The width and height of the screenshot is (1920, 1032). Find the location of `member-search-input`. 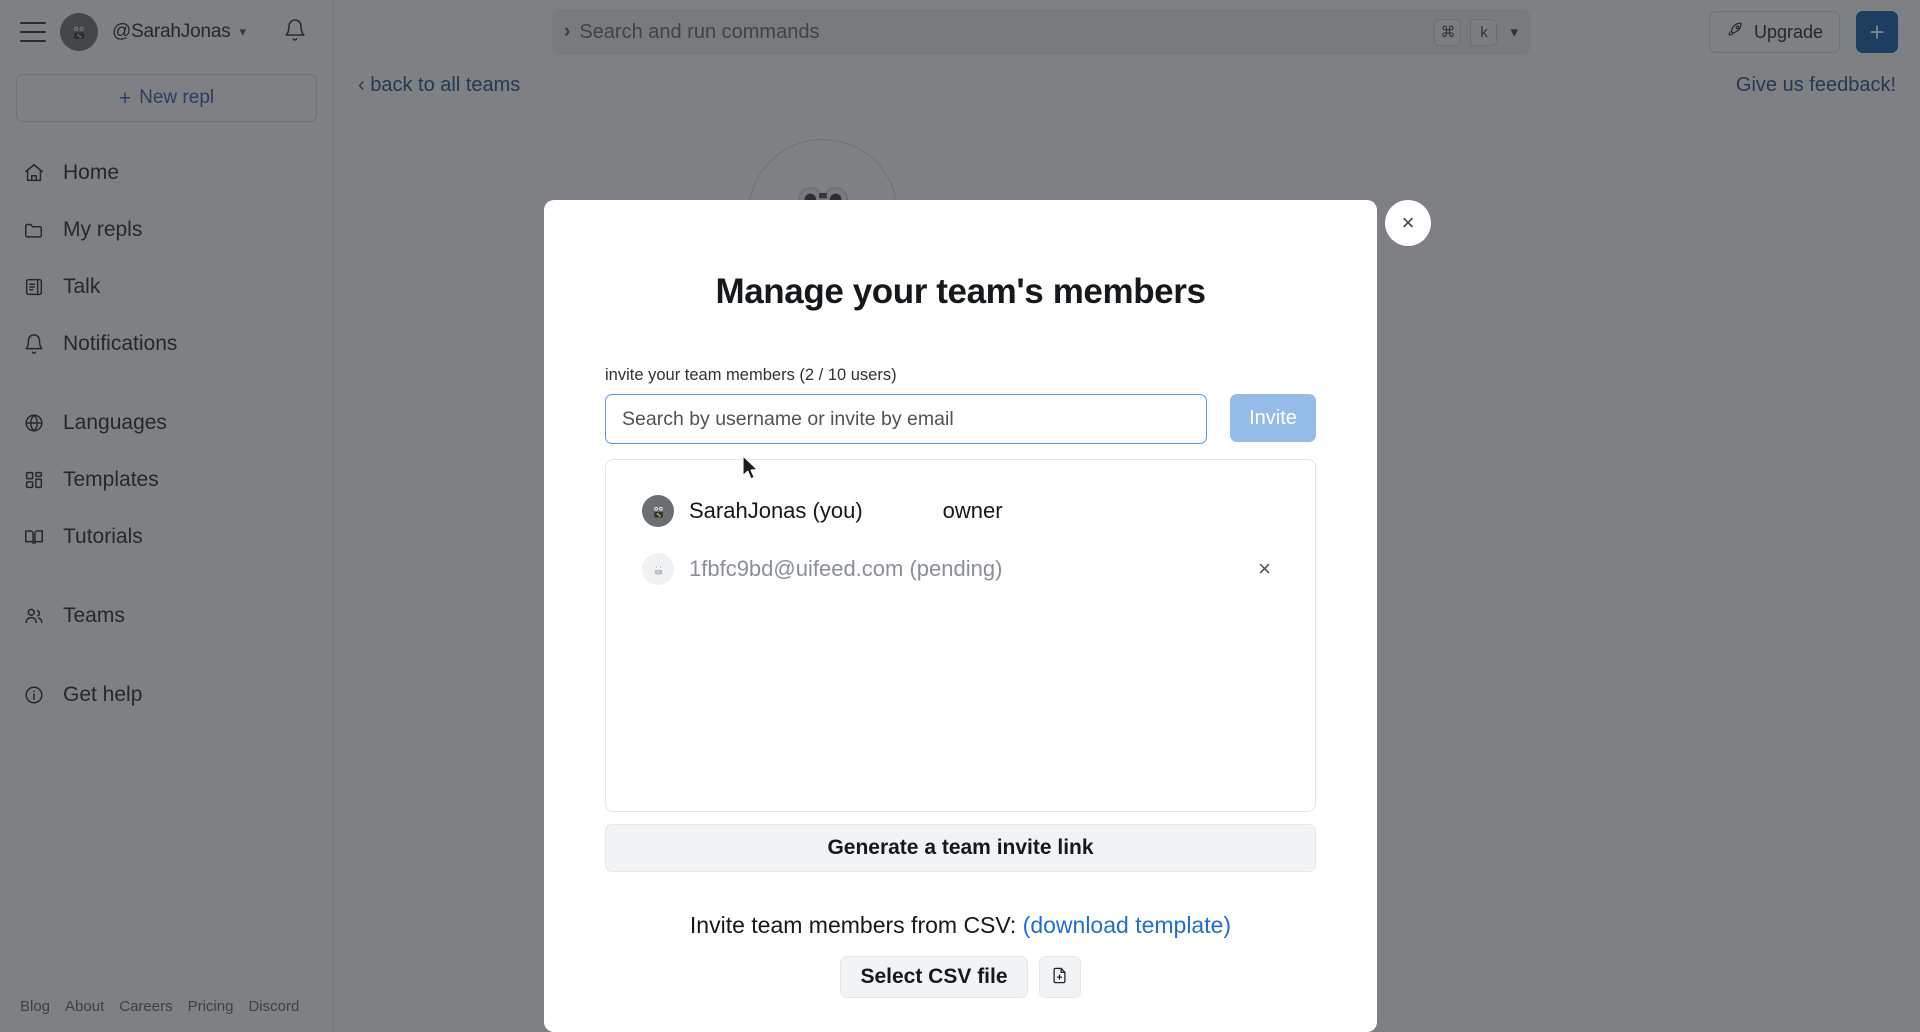

member-search-input is located at coordinates (906, 419).